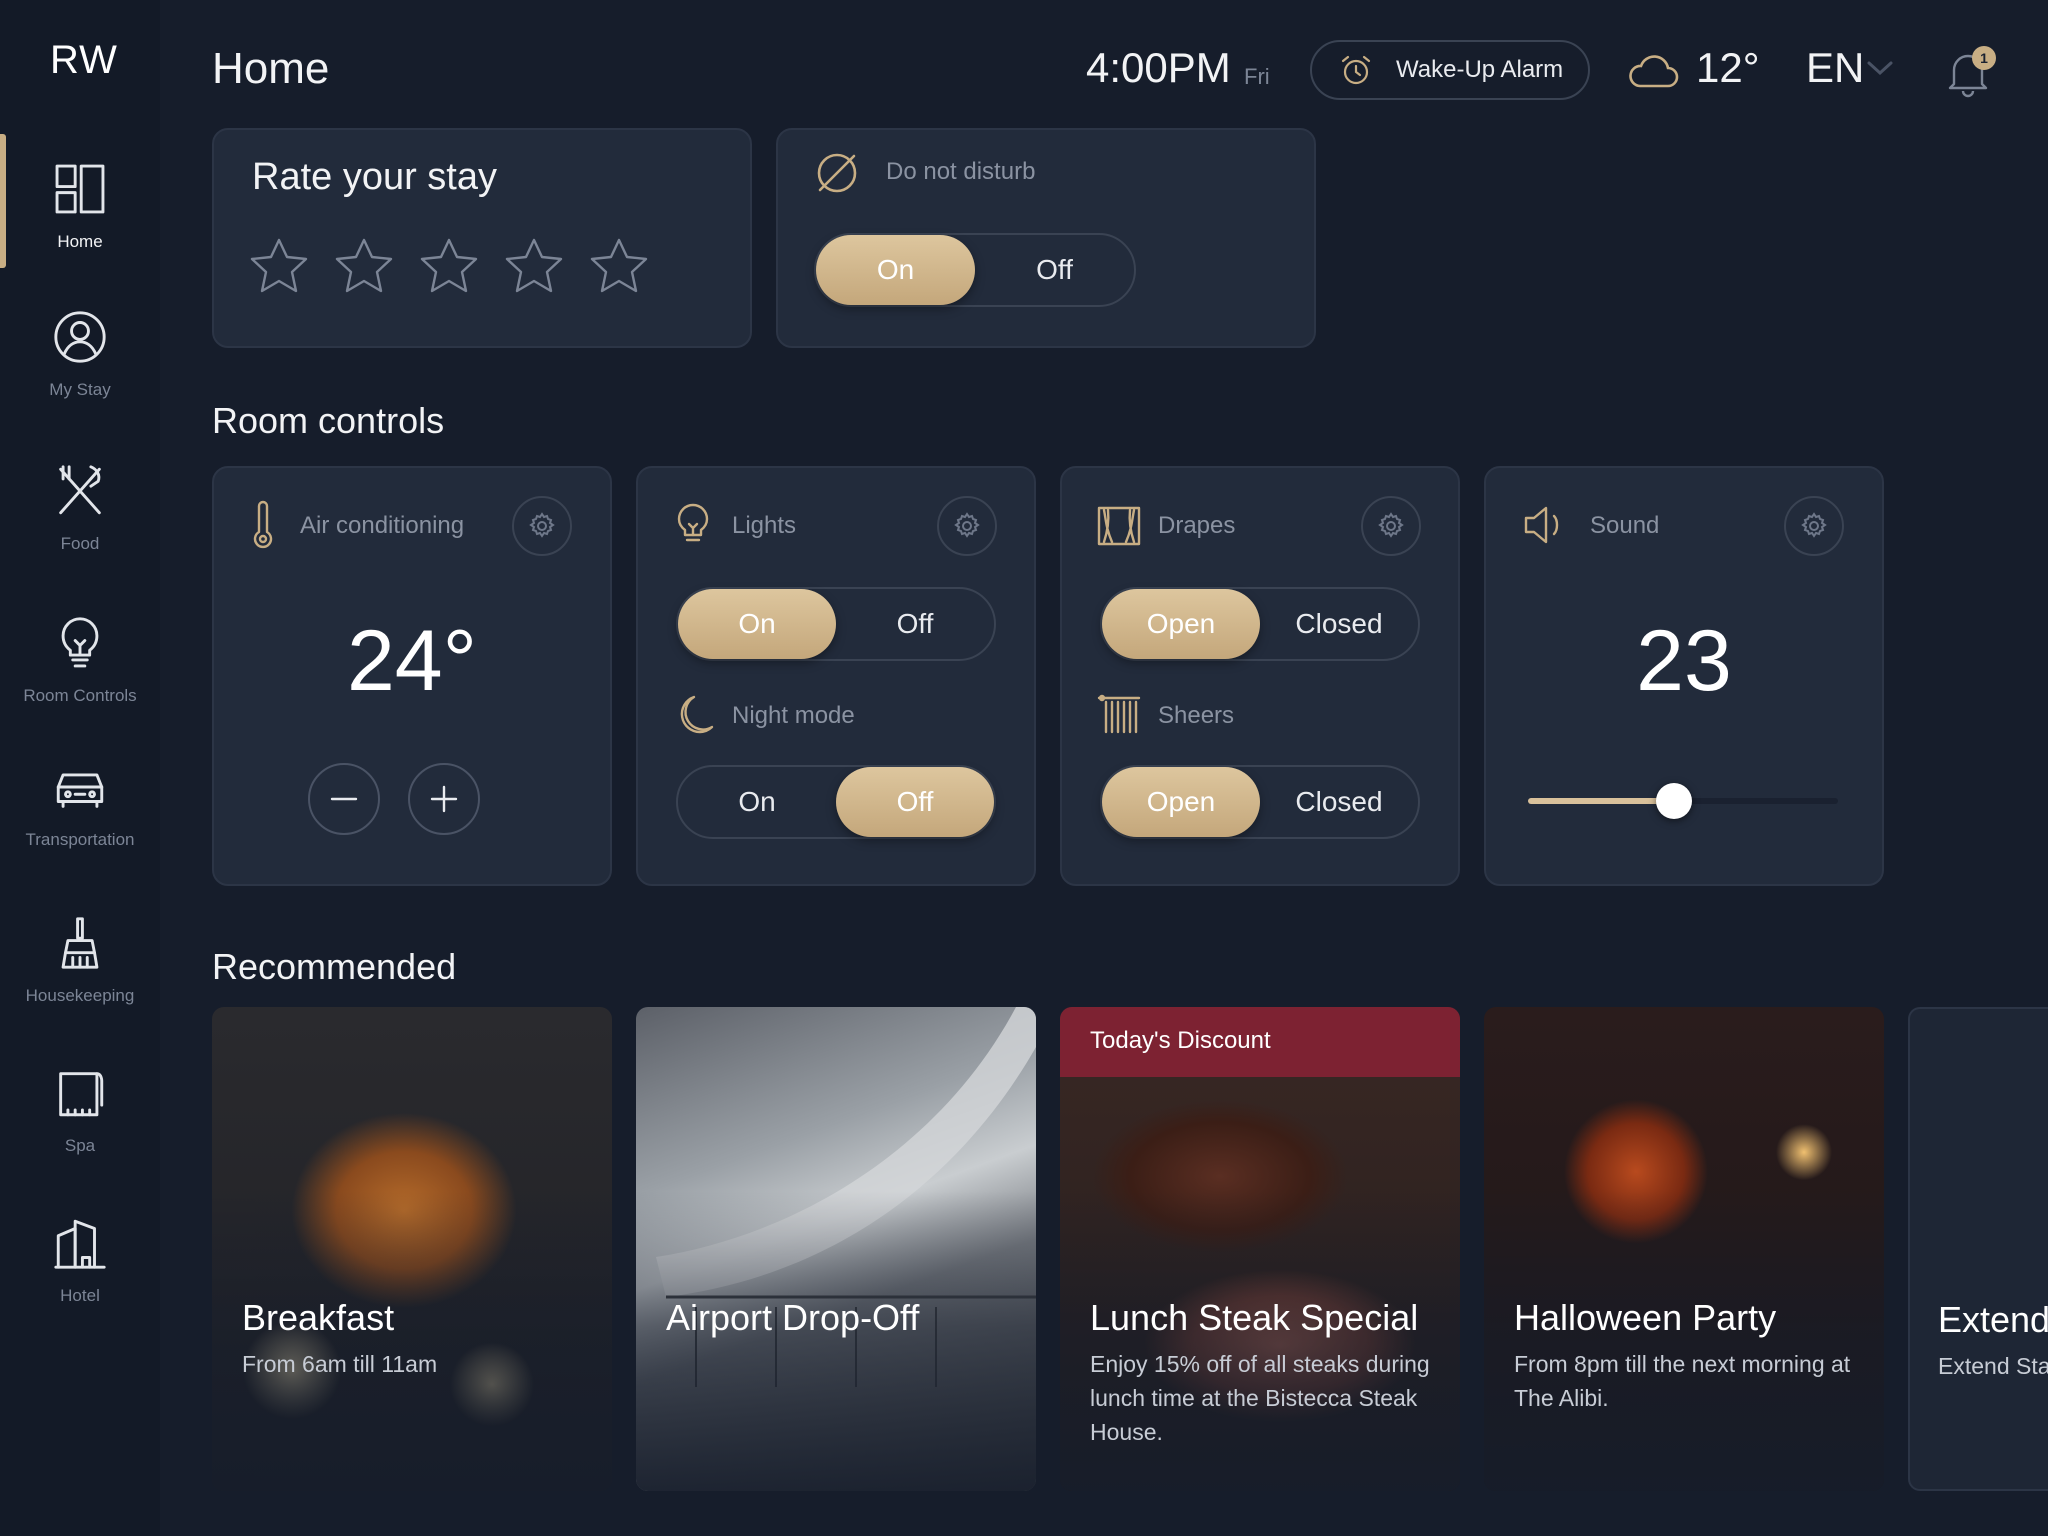 The image size is (2048, 1536). I want to click on alarm-clock-icon, so click(1356, 70).